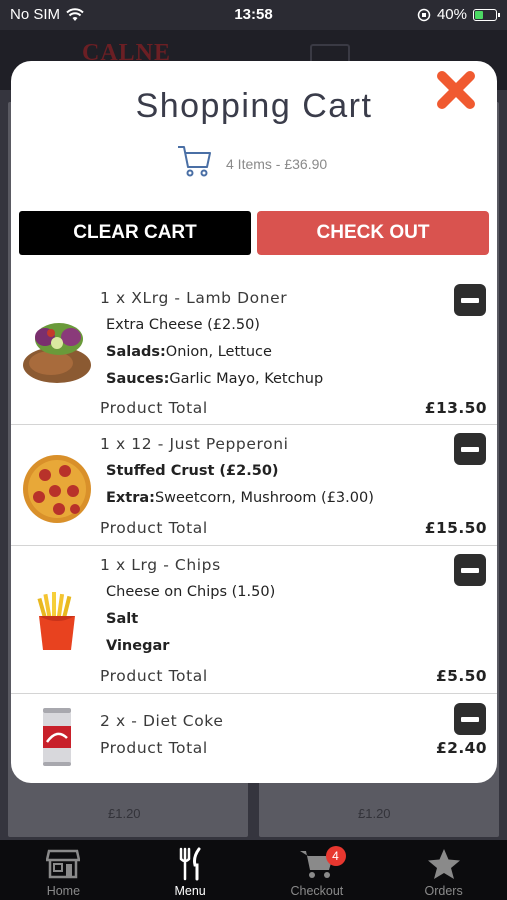 The height and width of the screenshot is (900, 507). Describe the element at coordinates (215, 379) in the screenshot. I see `item-option: Sauces:Garlic Mayo, Ketchup` at that location.